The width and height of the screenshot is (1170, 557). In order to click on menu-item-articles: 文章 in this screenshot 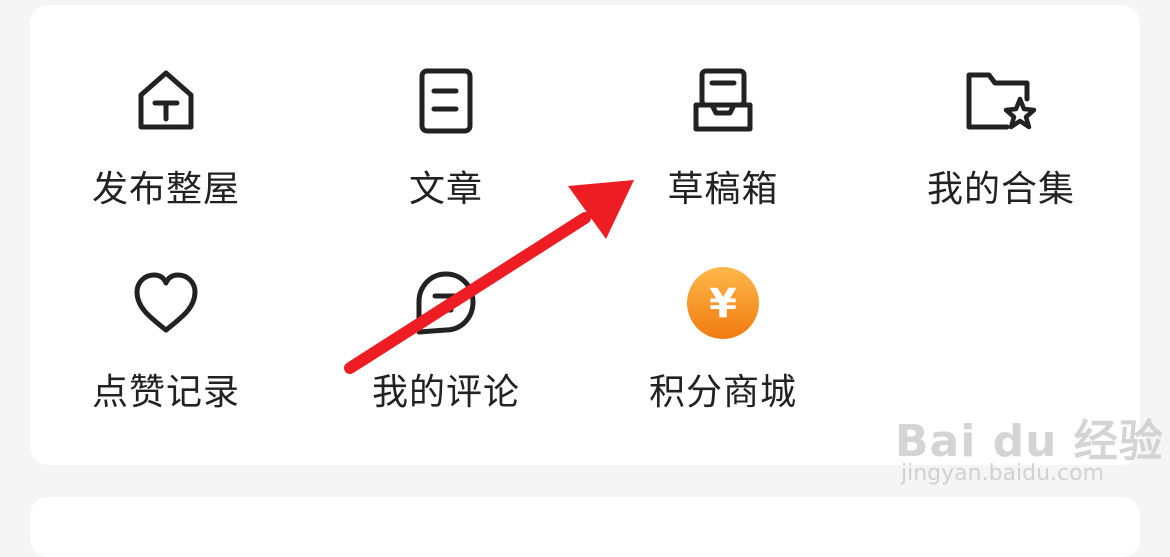, I will do `click(446, 145)`.